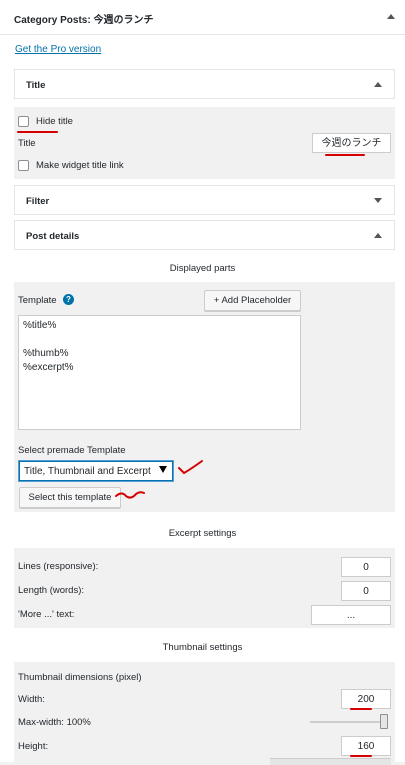 This screenshot has height=765, width=405. I want to click on height-input: 160, so click(366, 746).